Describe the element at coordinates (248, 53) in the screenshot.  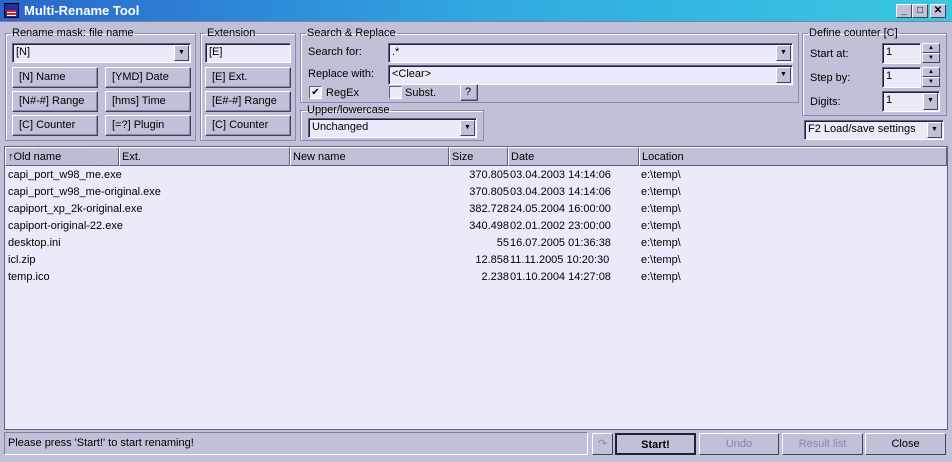
I see `extension-input: [E]` at that location.